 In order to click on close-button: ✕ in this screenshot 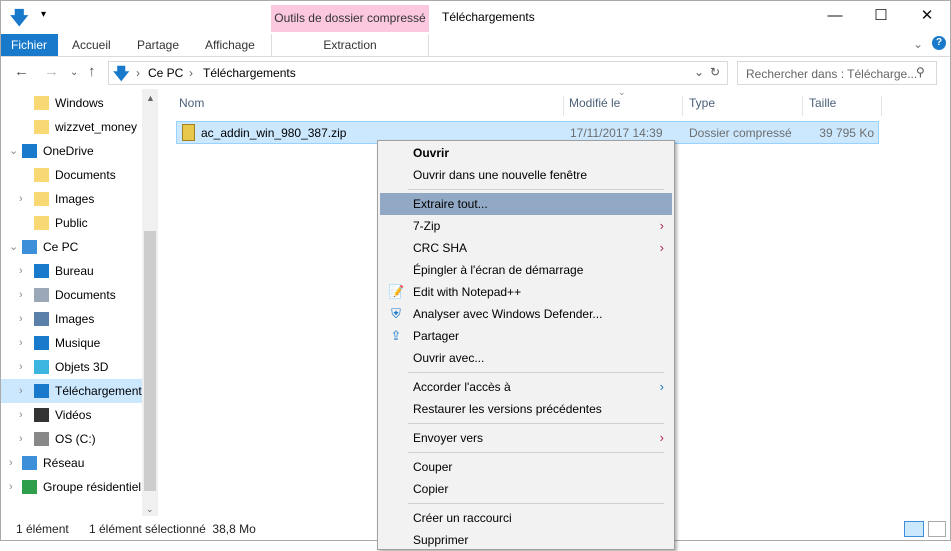, I will do `click(927, 16)`.